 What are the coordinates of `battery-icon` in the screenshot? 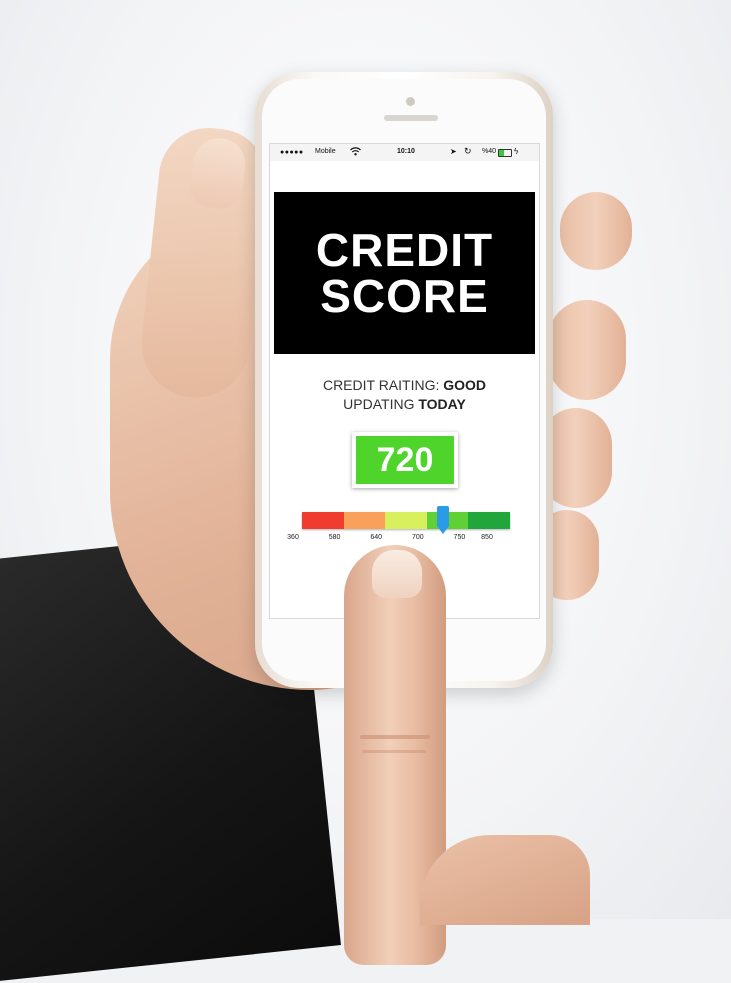 It's located at (505, 153).